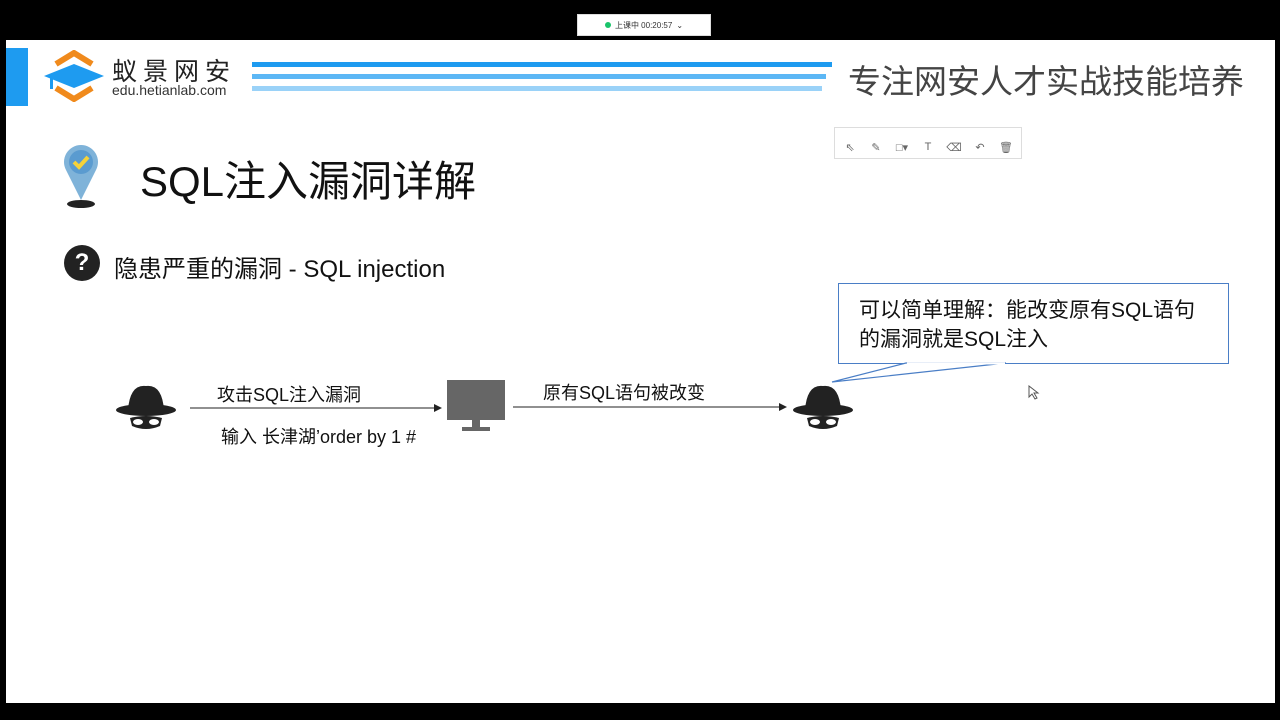  I want to click on class-status-pill: 上课中 00:20:57 ⌄, so click(644, 25).